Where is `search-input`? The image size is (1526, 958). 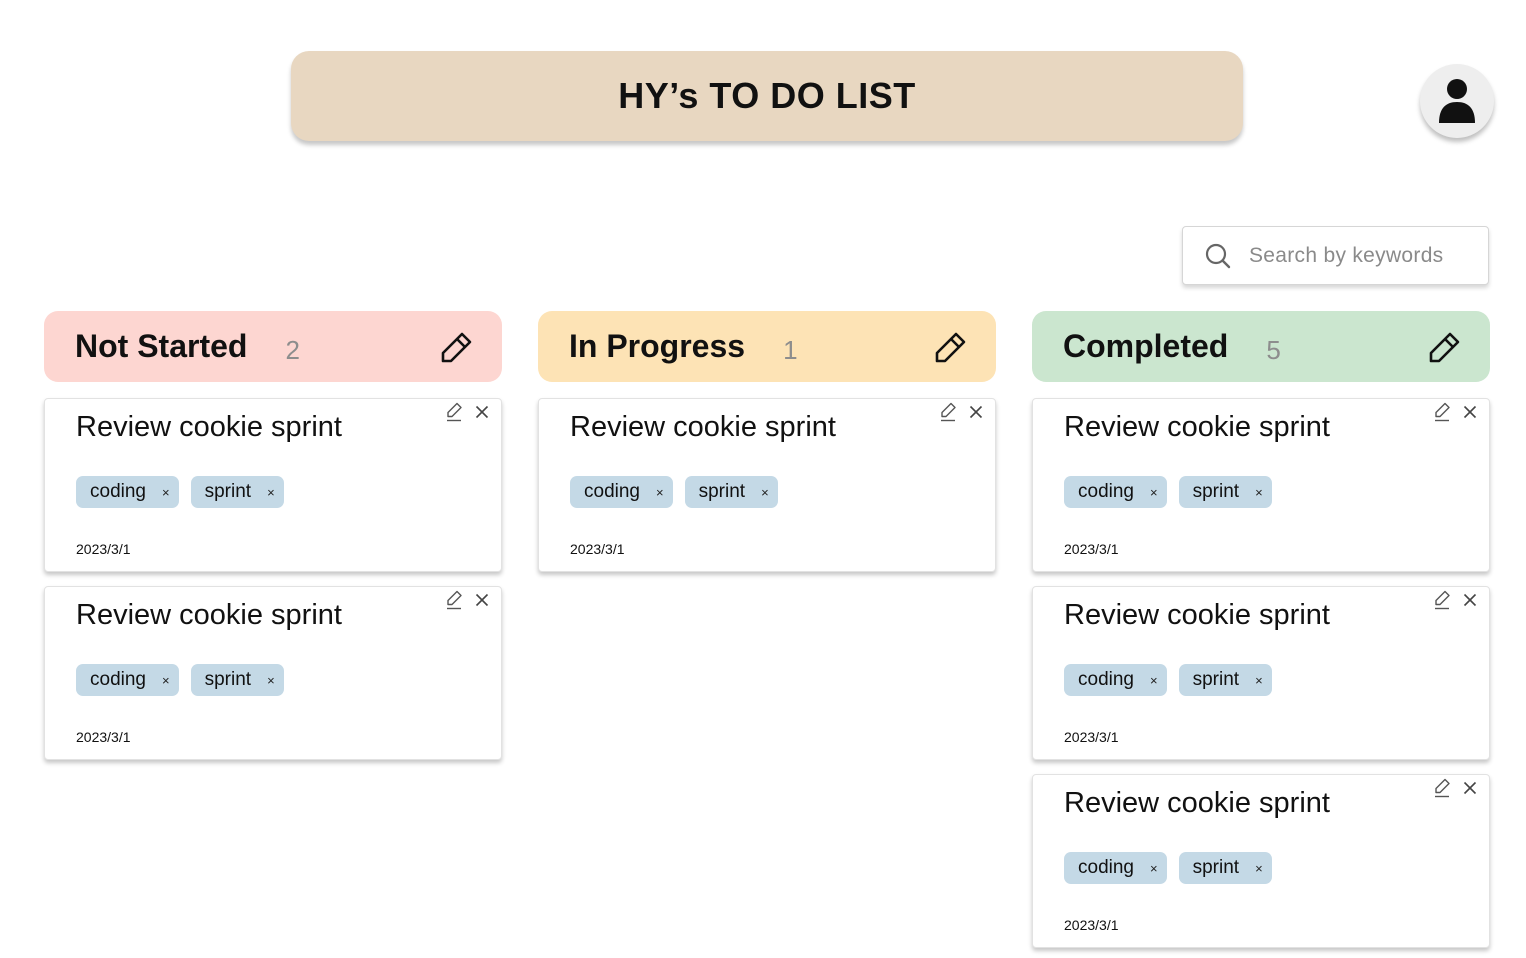 search-input is located at coordinates (1364, 255).